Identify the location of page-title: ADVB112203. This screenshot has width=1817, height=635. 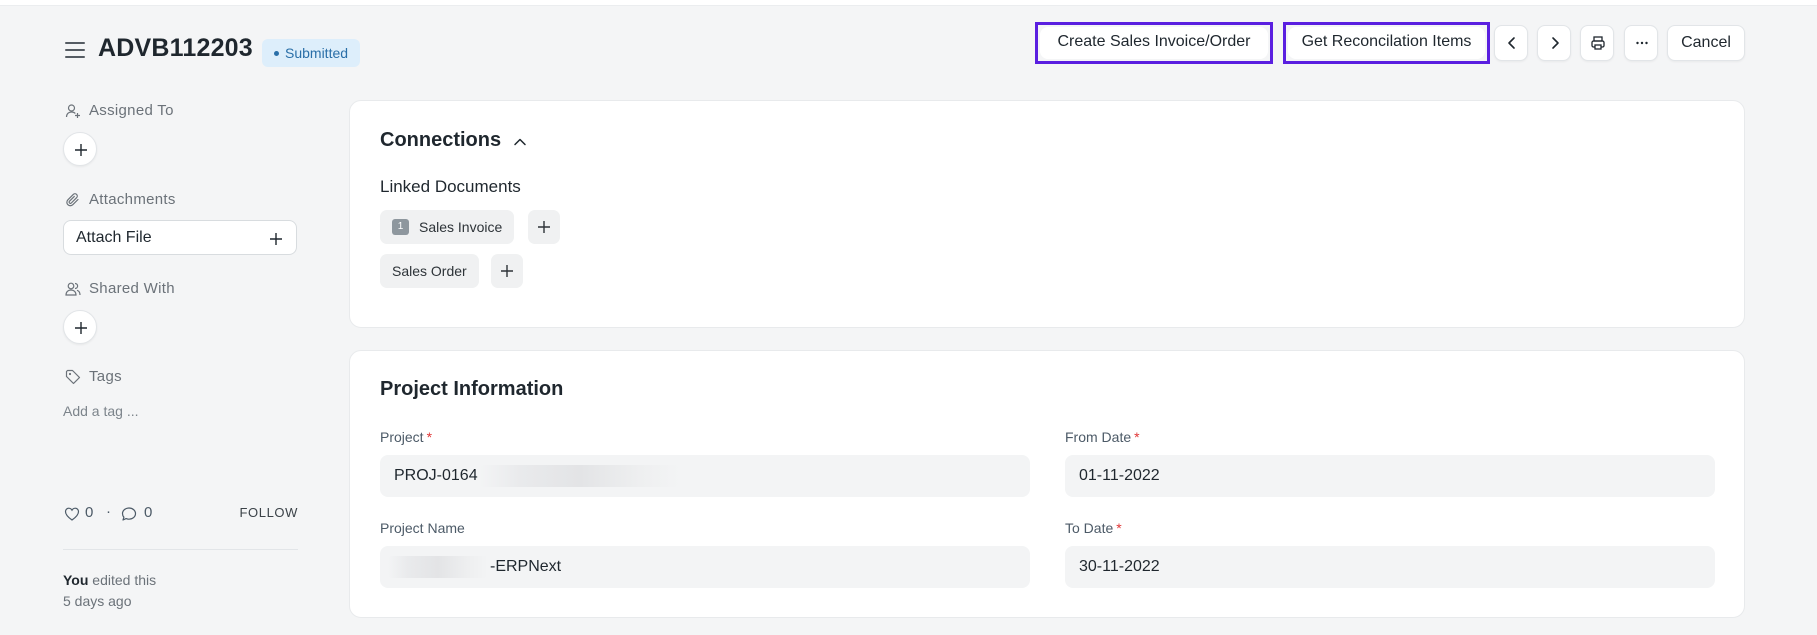
(175, 48).